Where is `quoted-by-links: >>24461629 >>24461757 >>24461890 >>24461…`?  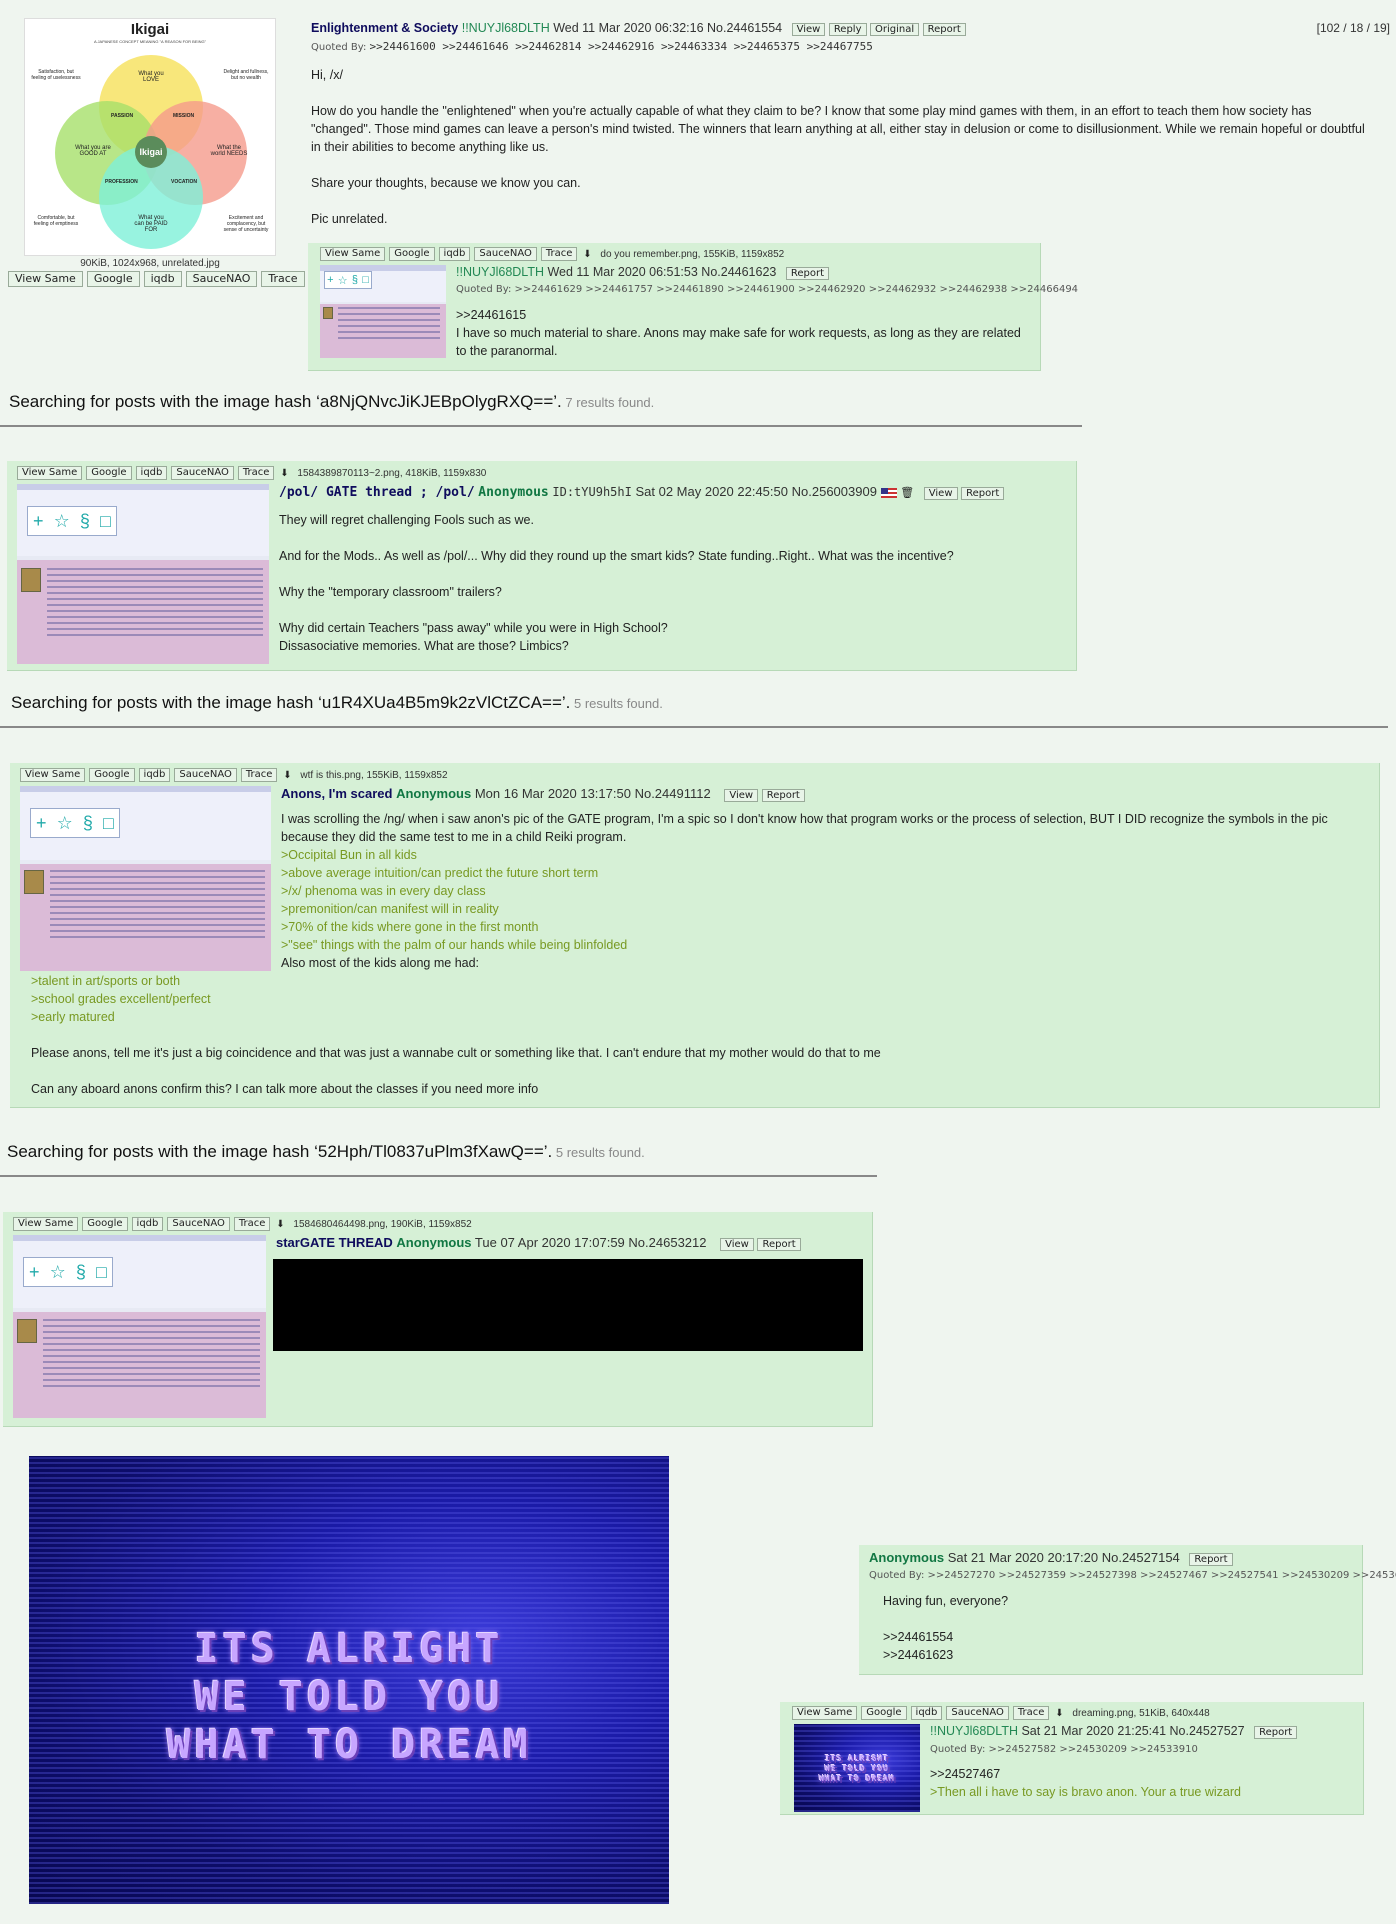 quoted-by-links: >>24461629 >>24461757 >>24461890 >>24461… is located at coordinates (797, 289).